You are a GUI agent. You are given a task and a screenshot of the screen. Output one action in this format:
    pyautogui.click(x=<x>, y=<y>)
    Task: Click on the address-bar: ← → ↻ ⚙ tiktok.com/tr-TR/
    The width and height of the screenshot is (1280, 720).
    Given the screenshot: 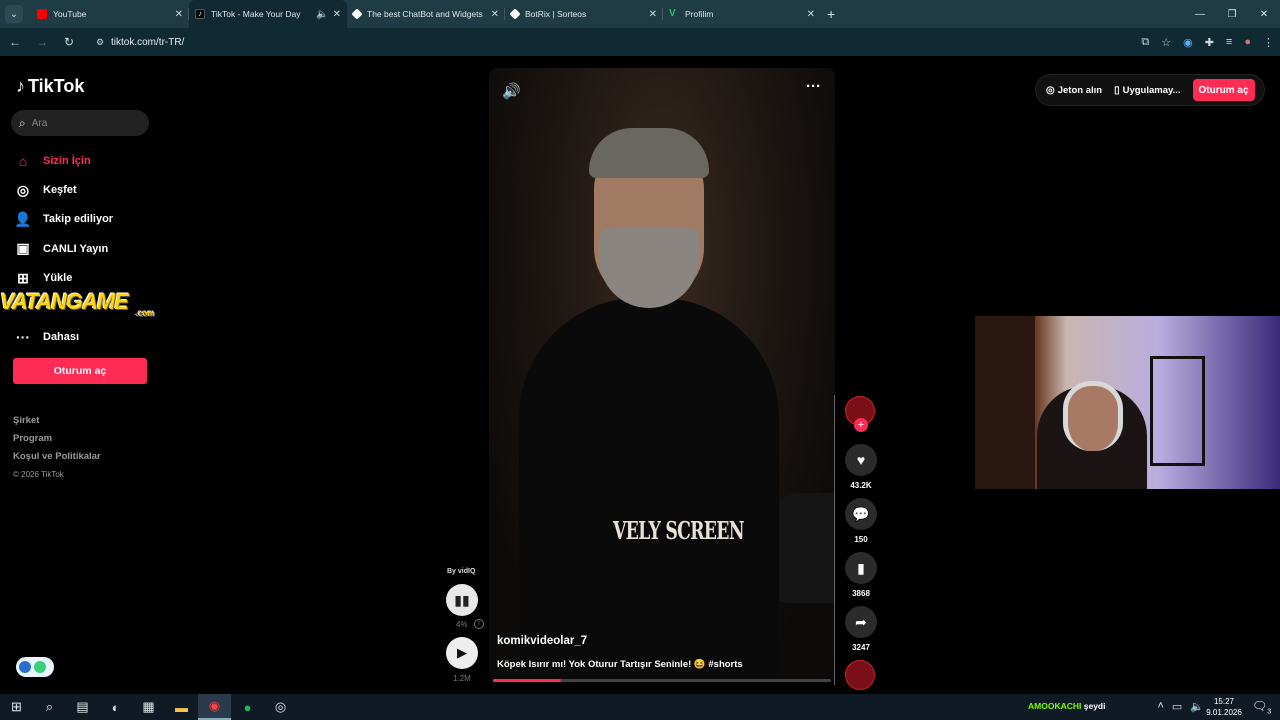 What is the action you would take?
    pyautogui.click(x=640, y=42)
    